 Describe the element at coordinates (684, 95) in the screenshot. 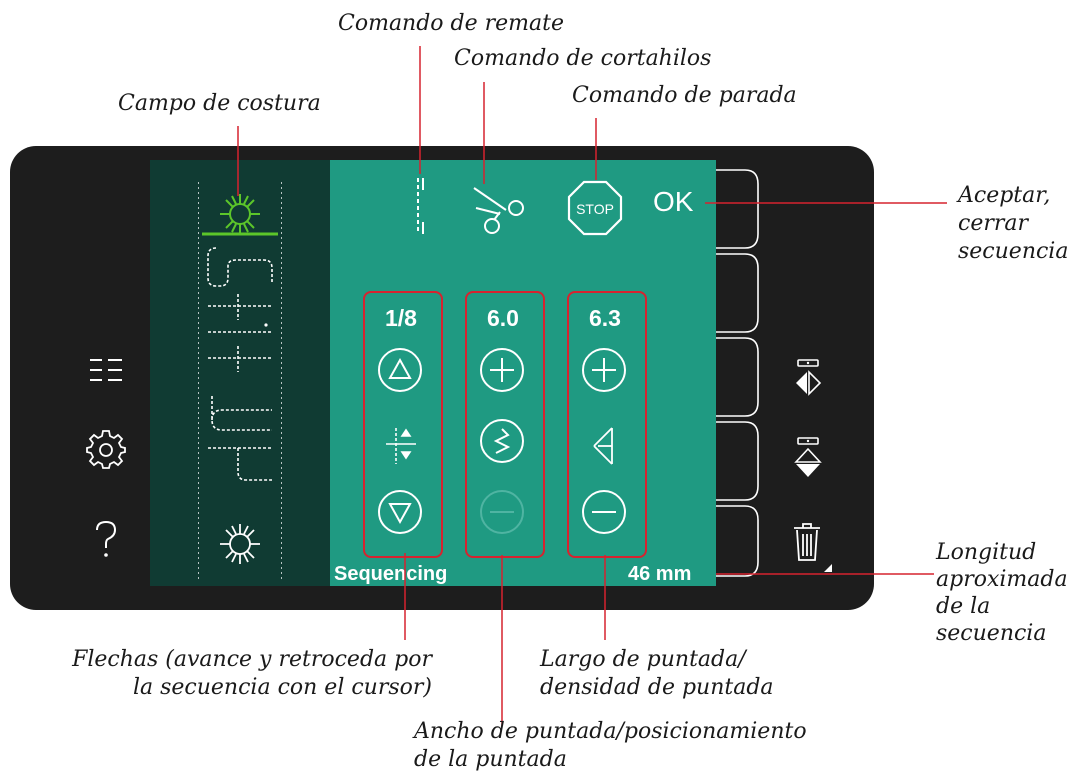

I see `callout-stop: Comando de parada` at that location.